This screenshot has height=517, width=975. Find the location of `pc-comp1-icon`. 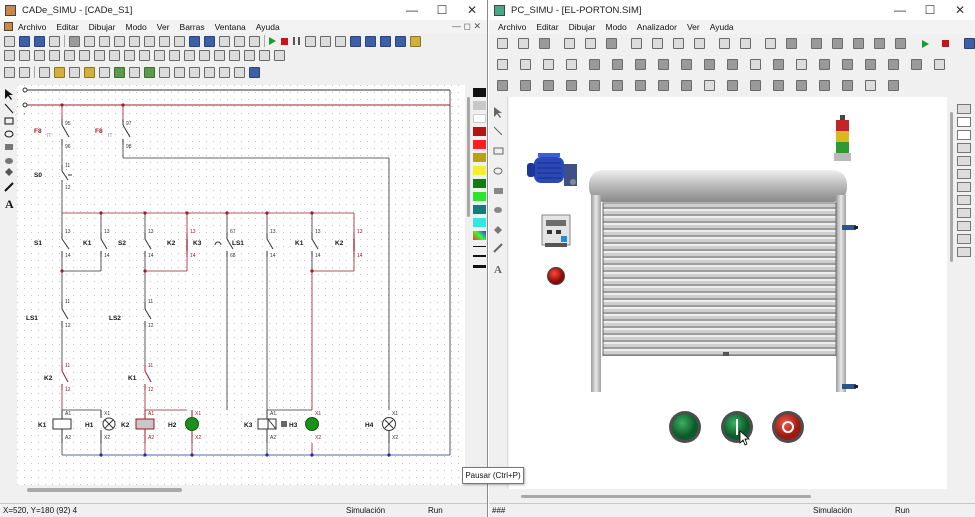

pc-comp1-icon is located at coordinates (816, 43).